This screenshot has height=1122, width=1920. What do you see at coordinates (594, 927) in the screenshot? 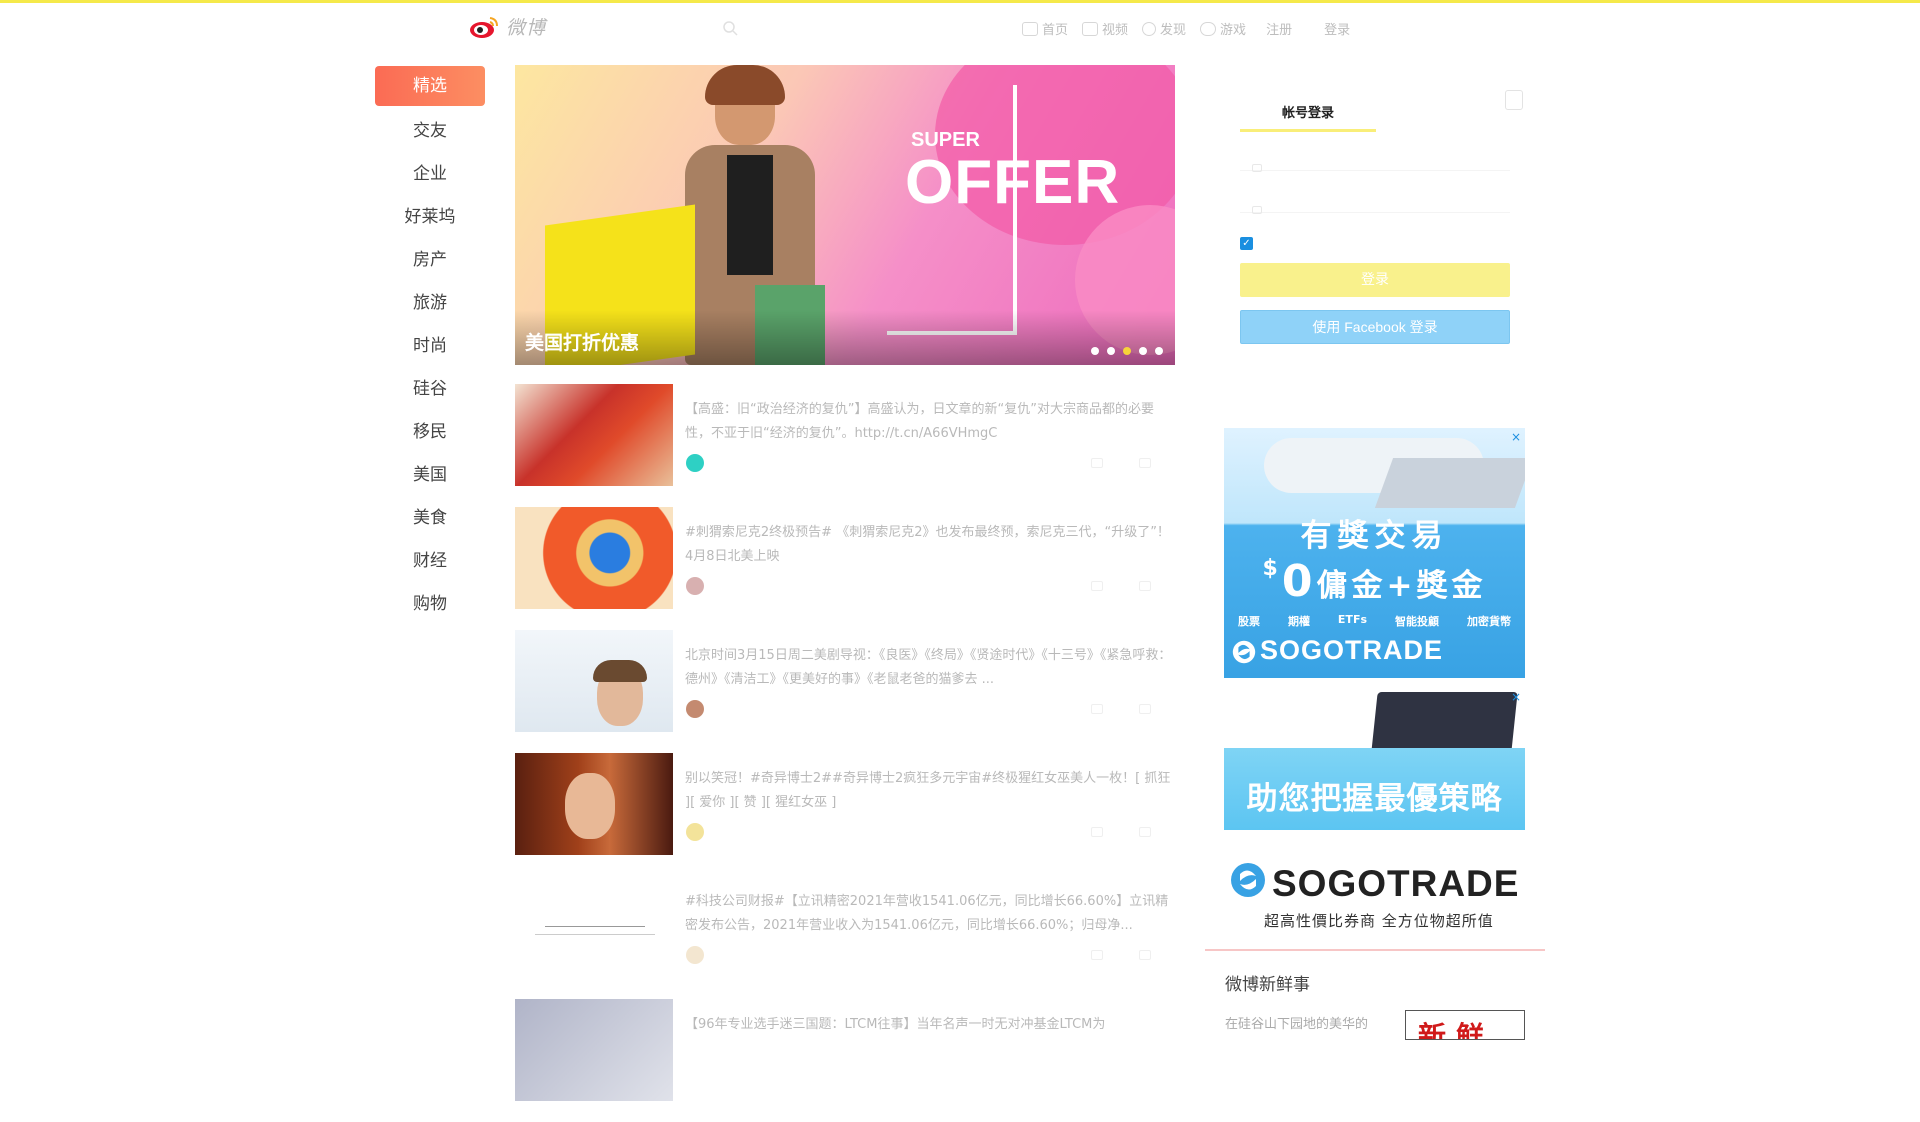
I see `feed-thumbnail-report` at bounding box center [594, 927].